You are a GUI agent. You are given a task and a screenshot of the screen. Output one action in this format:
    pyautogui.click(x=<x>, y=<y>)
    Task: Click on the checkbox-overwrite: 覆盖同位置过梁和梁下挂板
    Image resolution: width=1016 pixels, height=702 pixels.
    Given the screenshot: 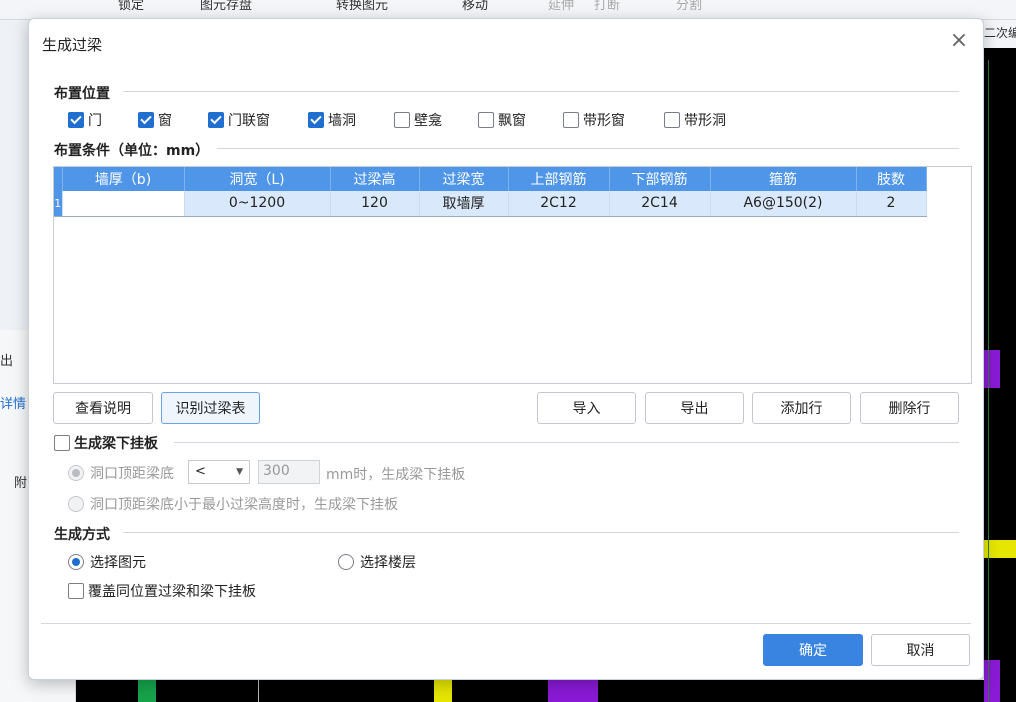 What is the action you would take?
    pyautogui.click(x=162, y=591)
    